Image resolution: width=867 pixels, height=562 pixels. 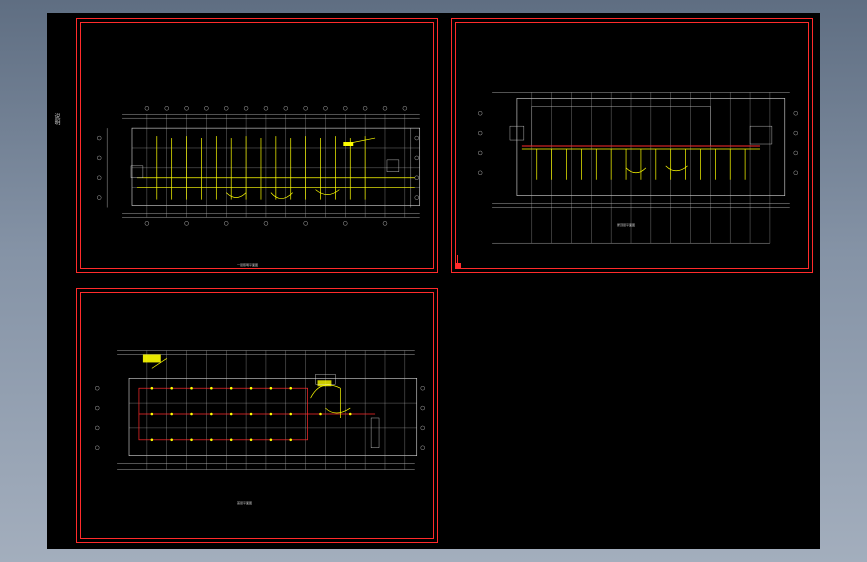 What do you see at coordinates (626, 225) in the screenshot?
I see `sheet-2-caption: 屋顶层平面图` at bounding box center [626, 225].